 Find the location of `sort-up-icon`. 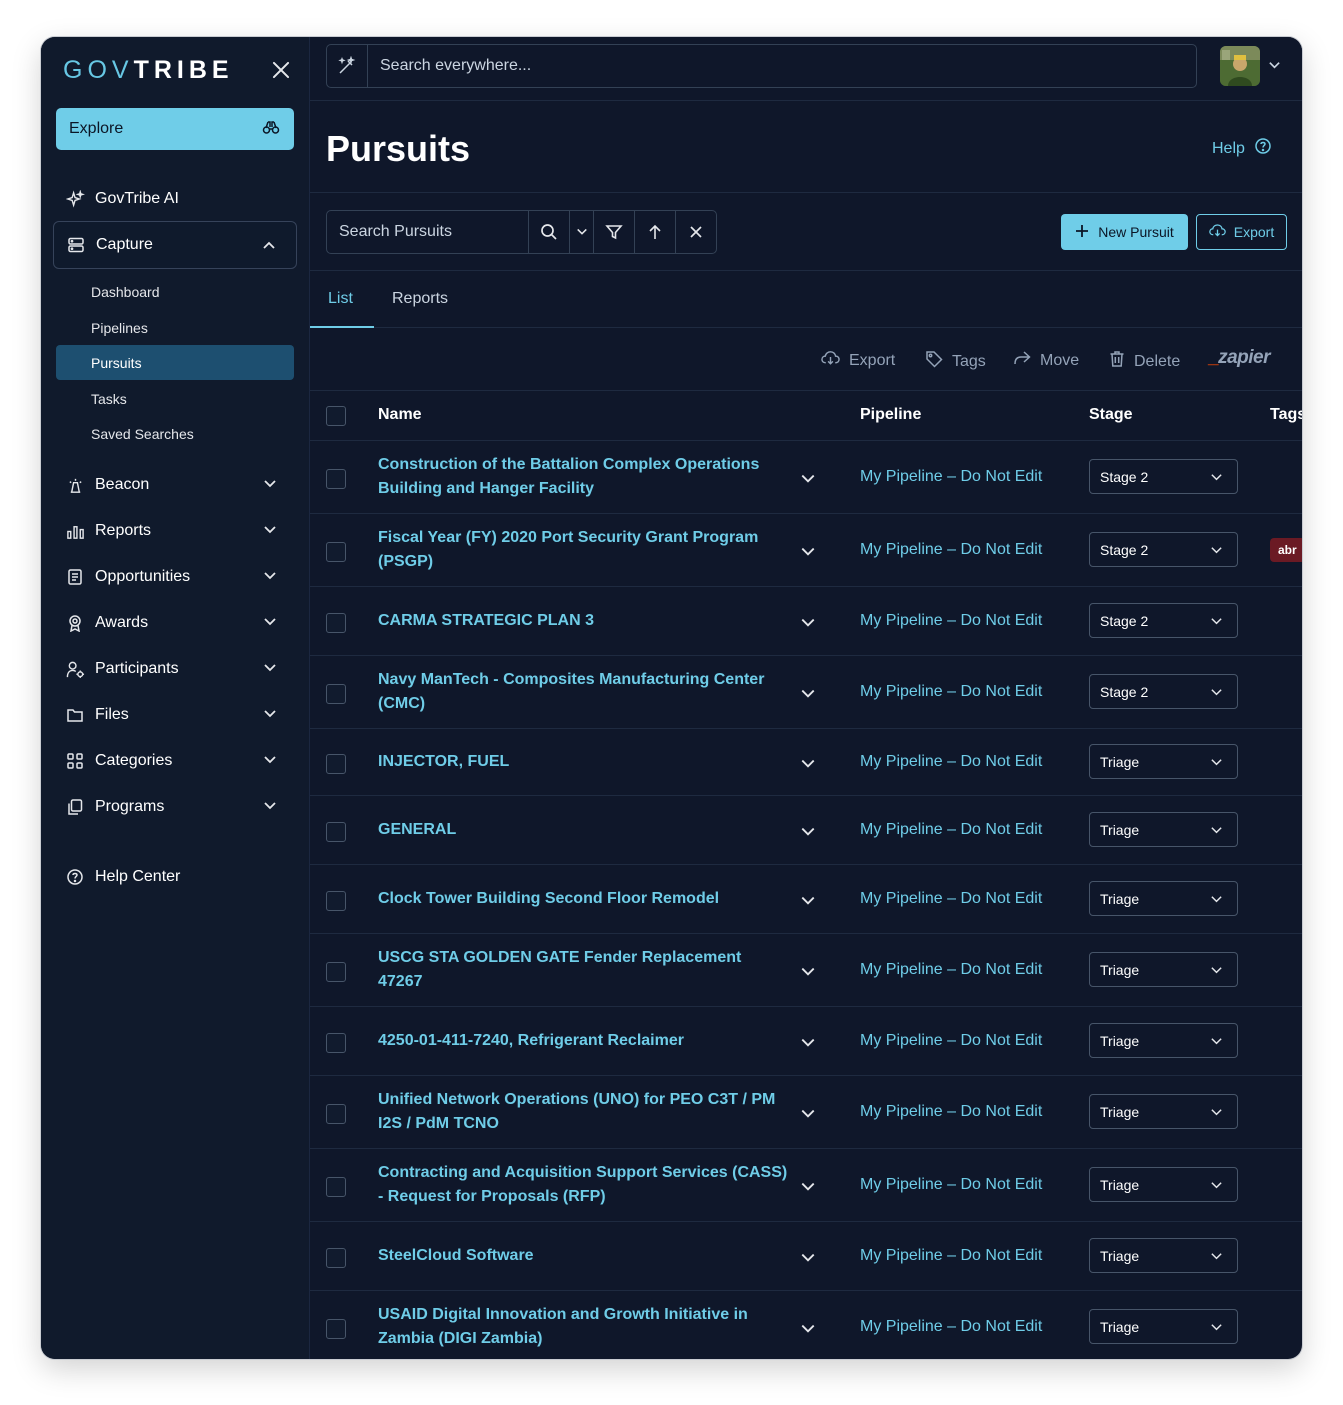

sort-up-icon is located at coordinates (655, 232).